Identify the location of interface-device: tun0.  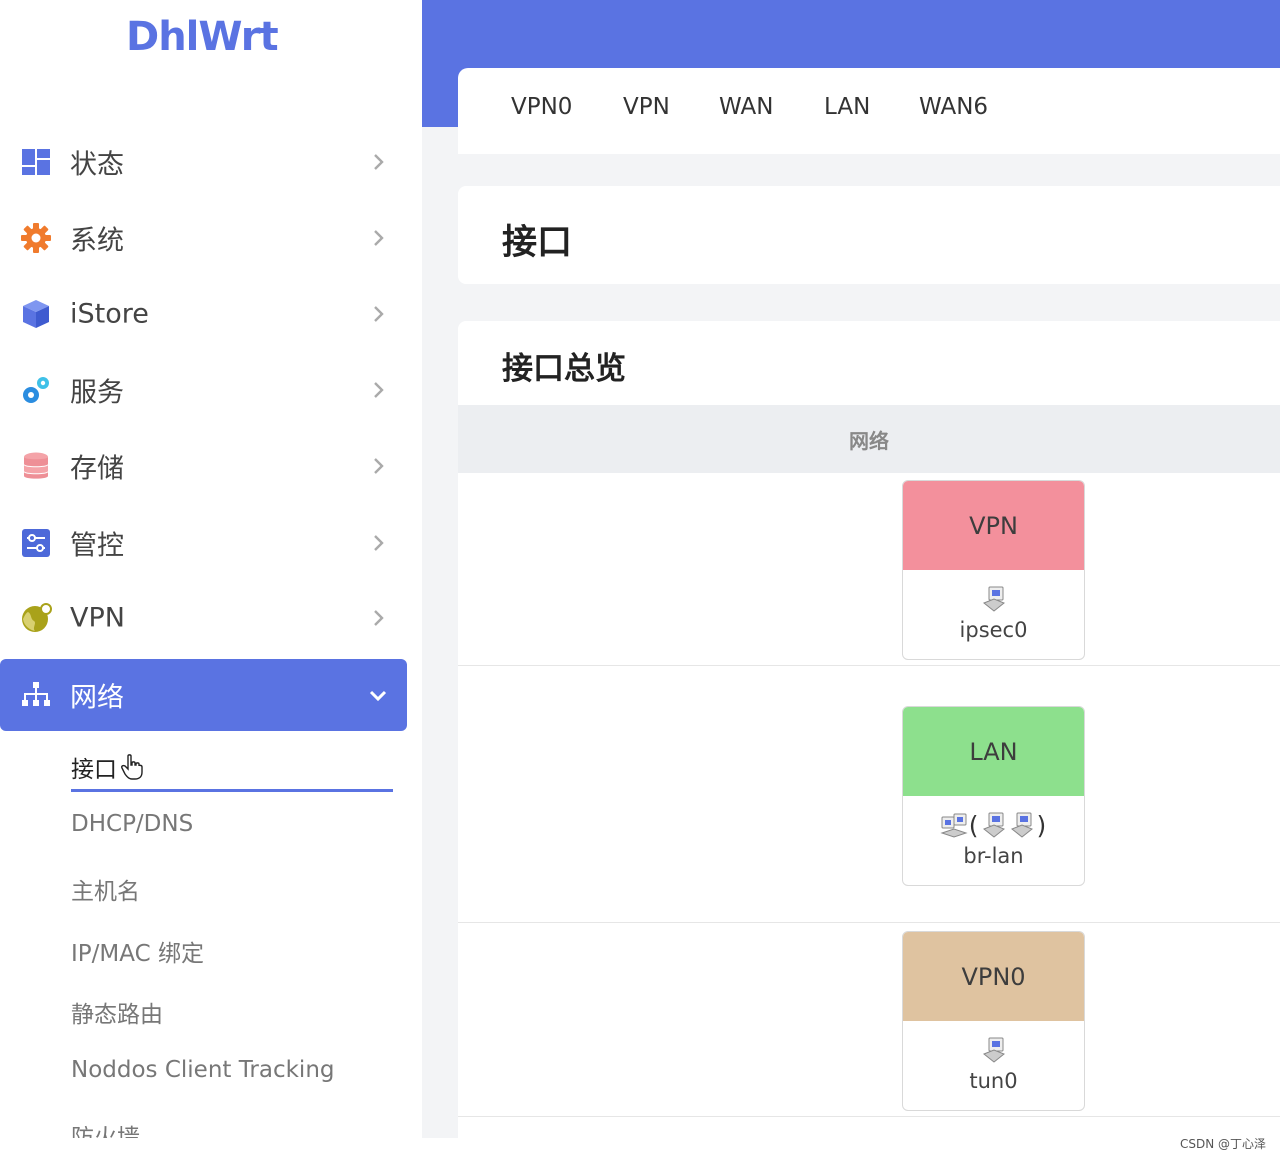
(993, 1081).